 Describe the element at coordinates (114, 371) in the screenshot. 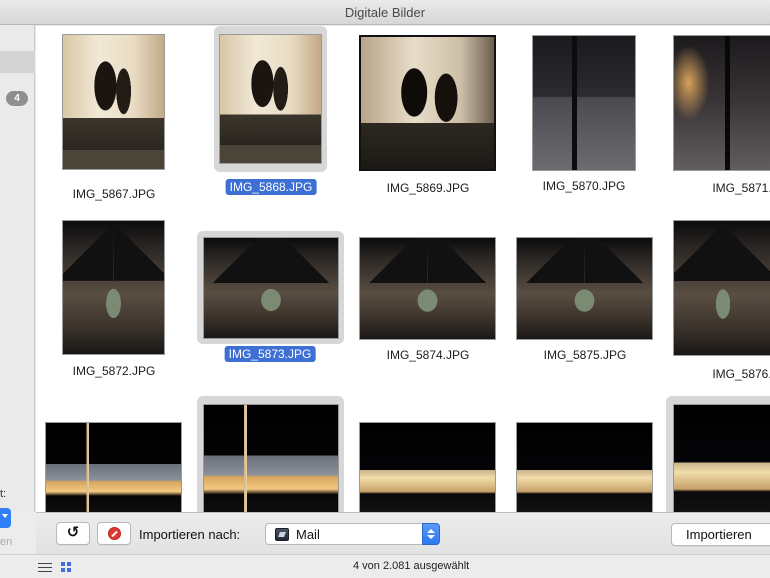

I see `photo-filename: IMG_5872.JPG` at that location.